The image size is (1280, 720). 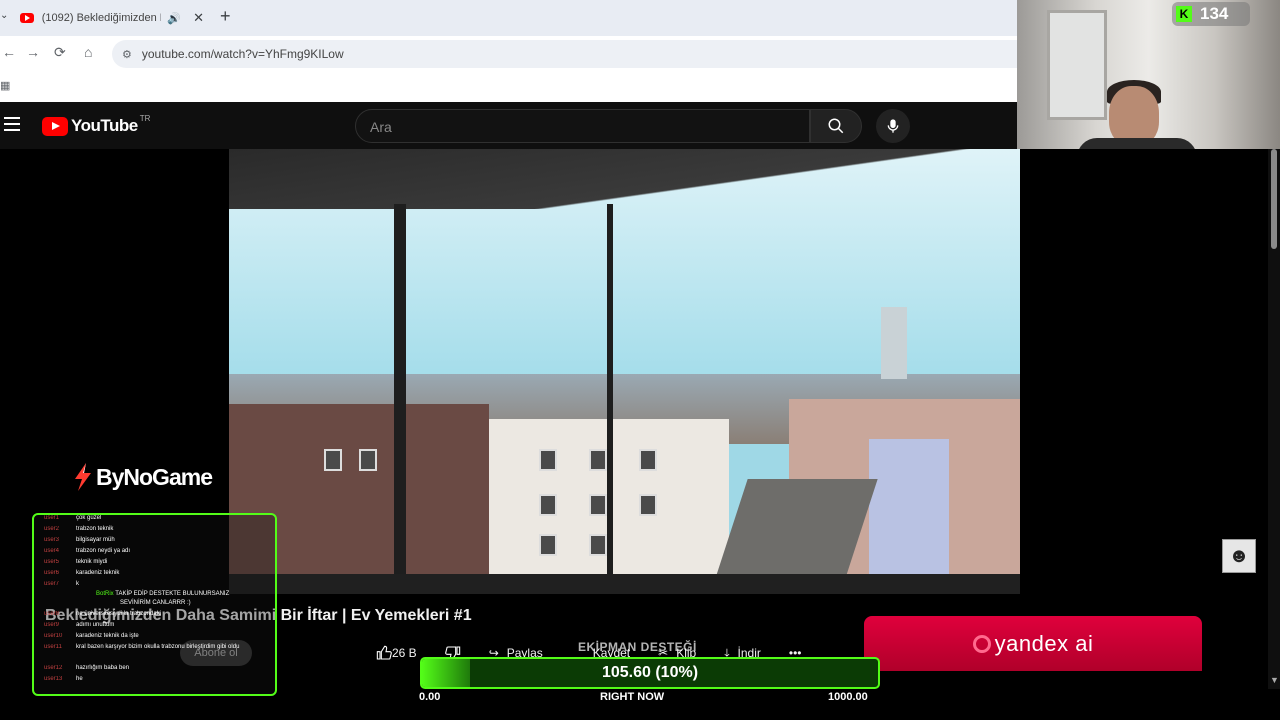 What do you see at coordinates (53, 668) in the screenshot?
I see `chat-username: user12` at bounding box center [53, 668].